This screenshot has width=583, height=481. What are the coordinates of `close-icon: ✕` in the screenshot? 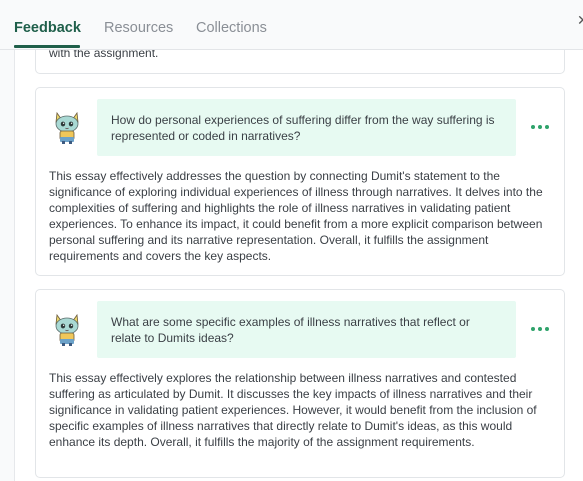 It's located at (580, 20).